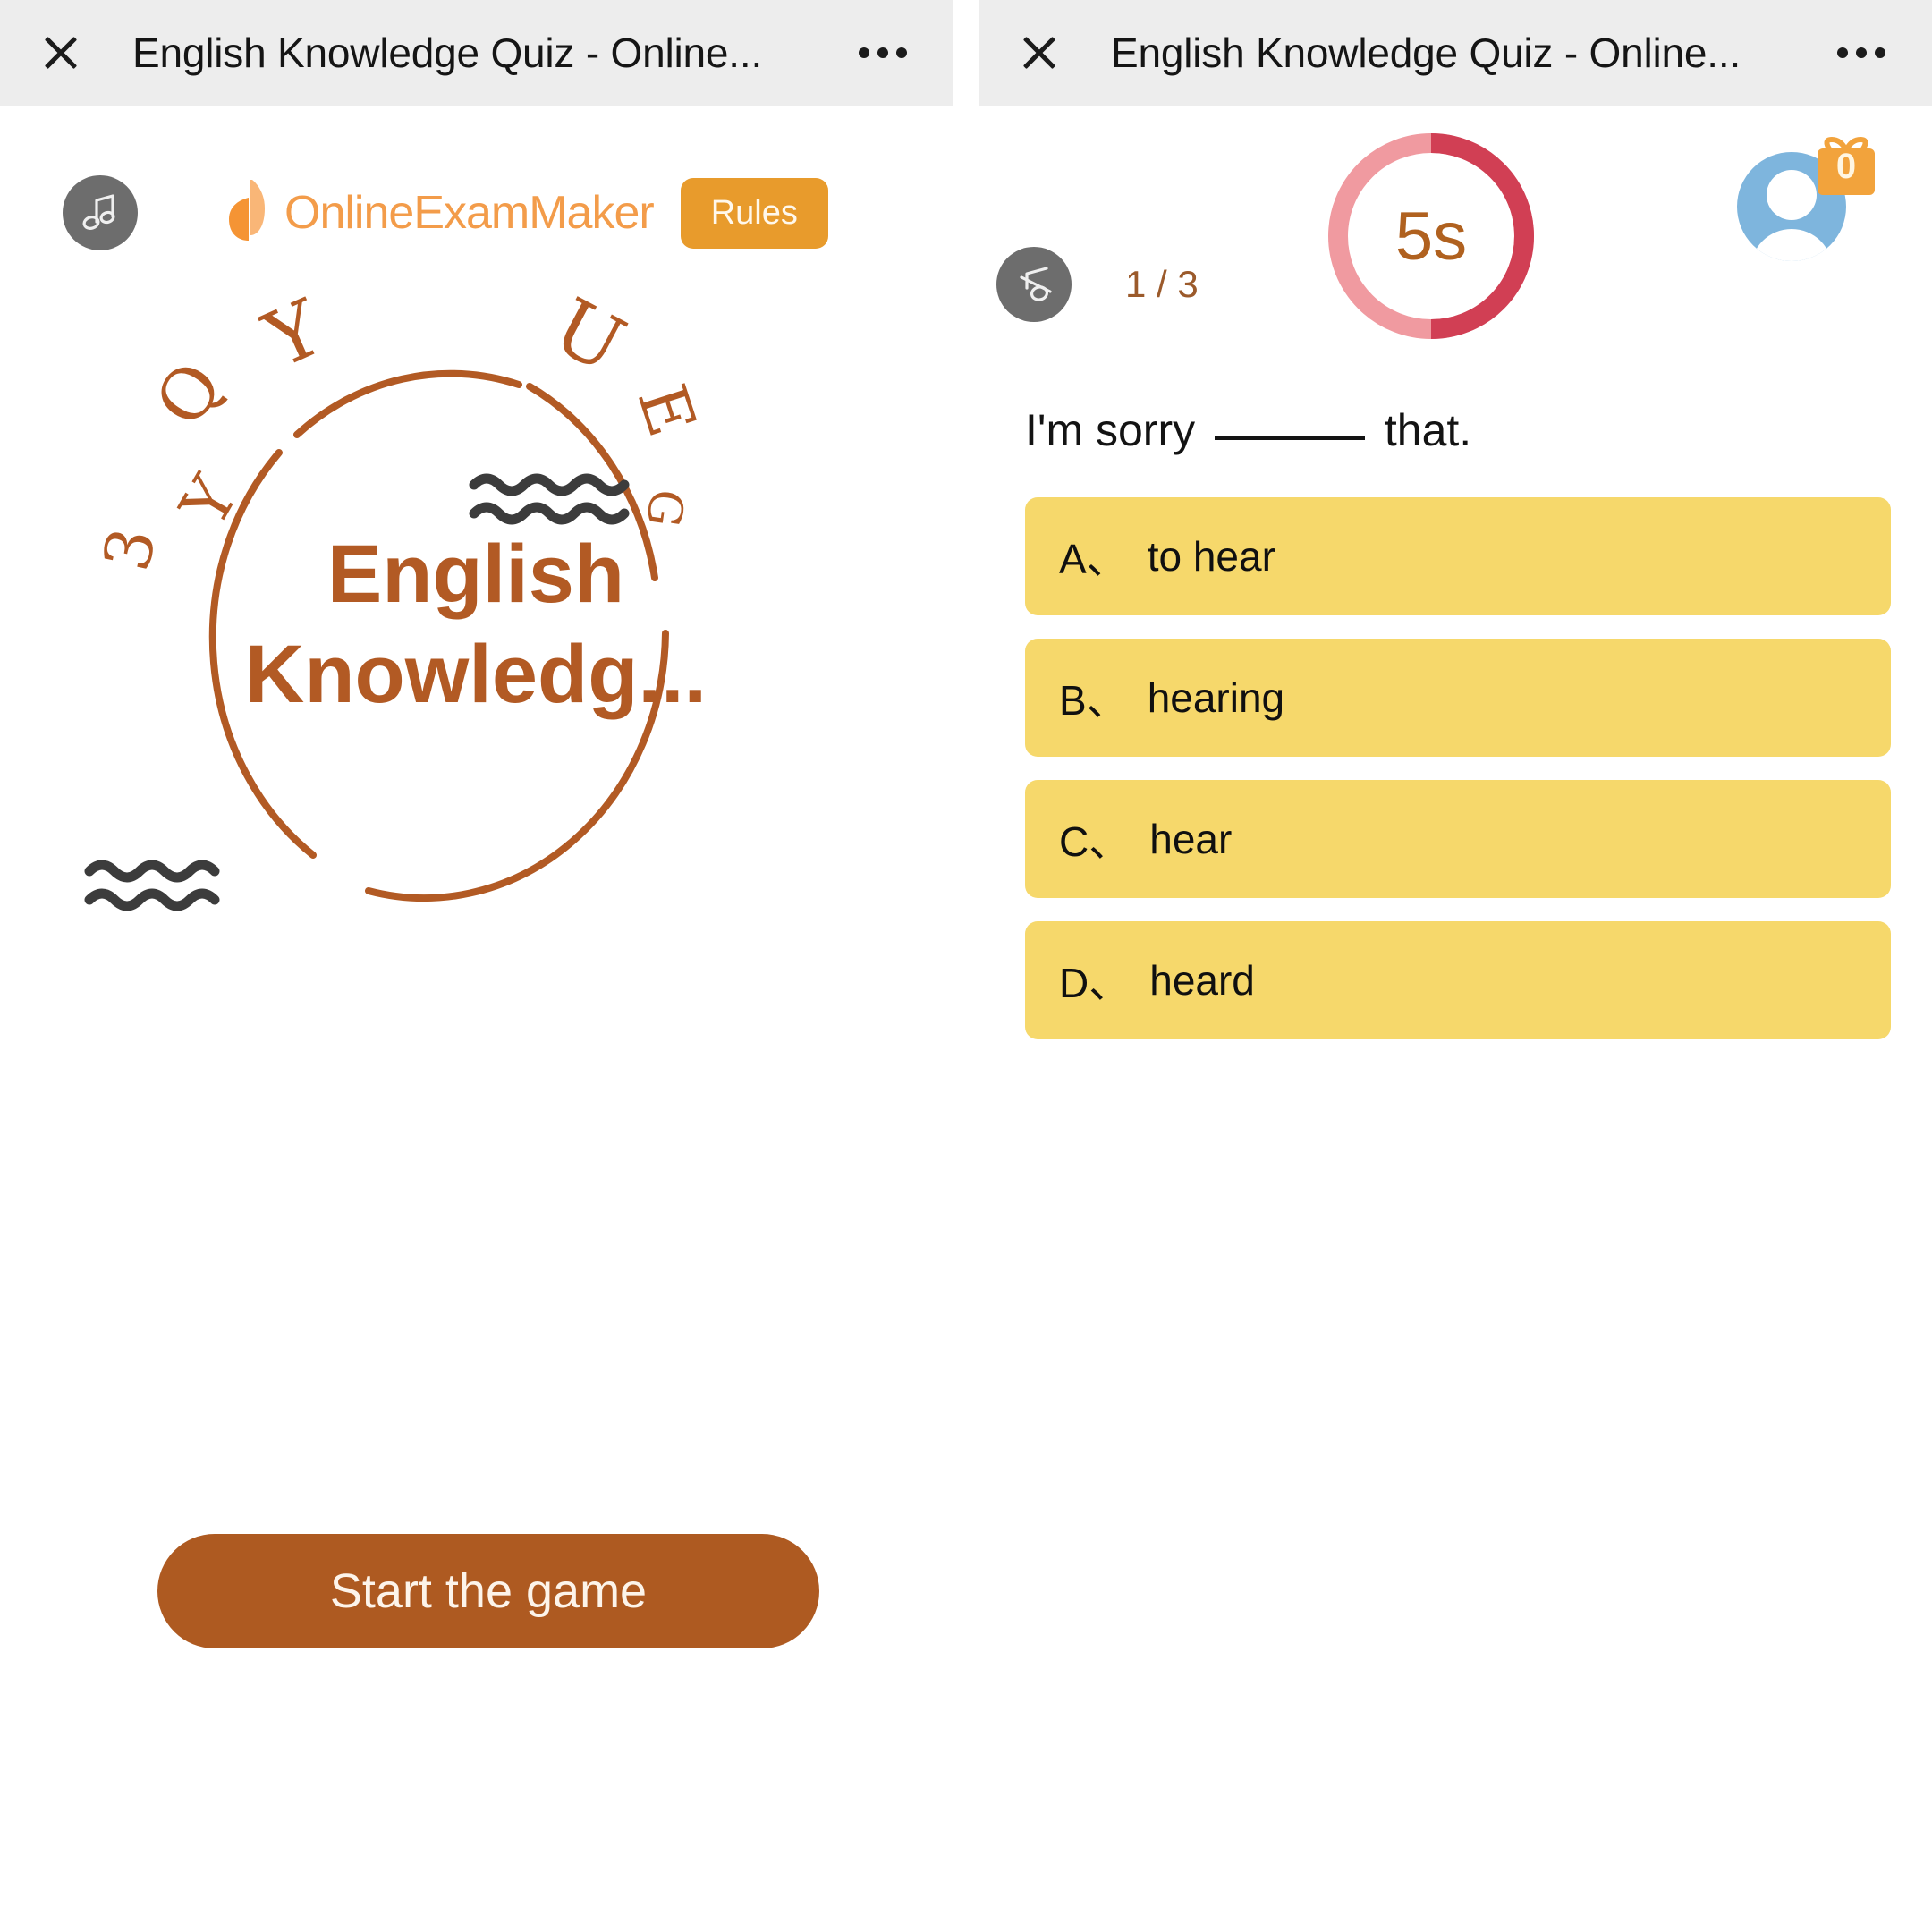  What do you see at coordinates (1202, 980) in the screenshot?
I see `answer-option-text: heard` at bounding box center [1202, 980].